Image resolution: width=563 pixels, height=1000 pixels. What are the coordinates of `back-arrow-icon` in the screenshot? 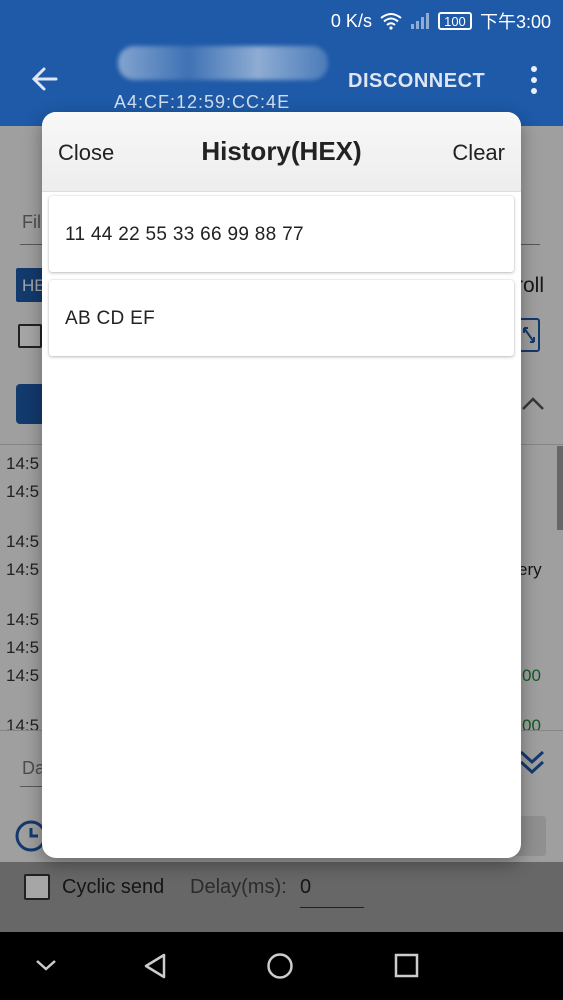 It's located at (45, 79).